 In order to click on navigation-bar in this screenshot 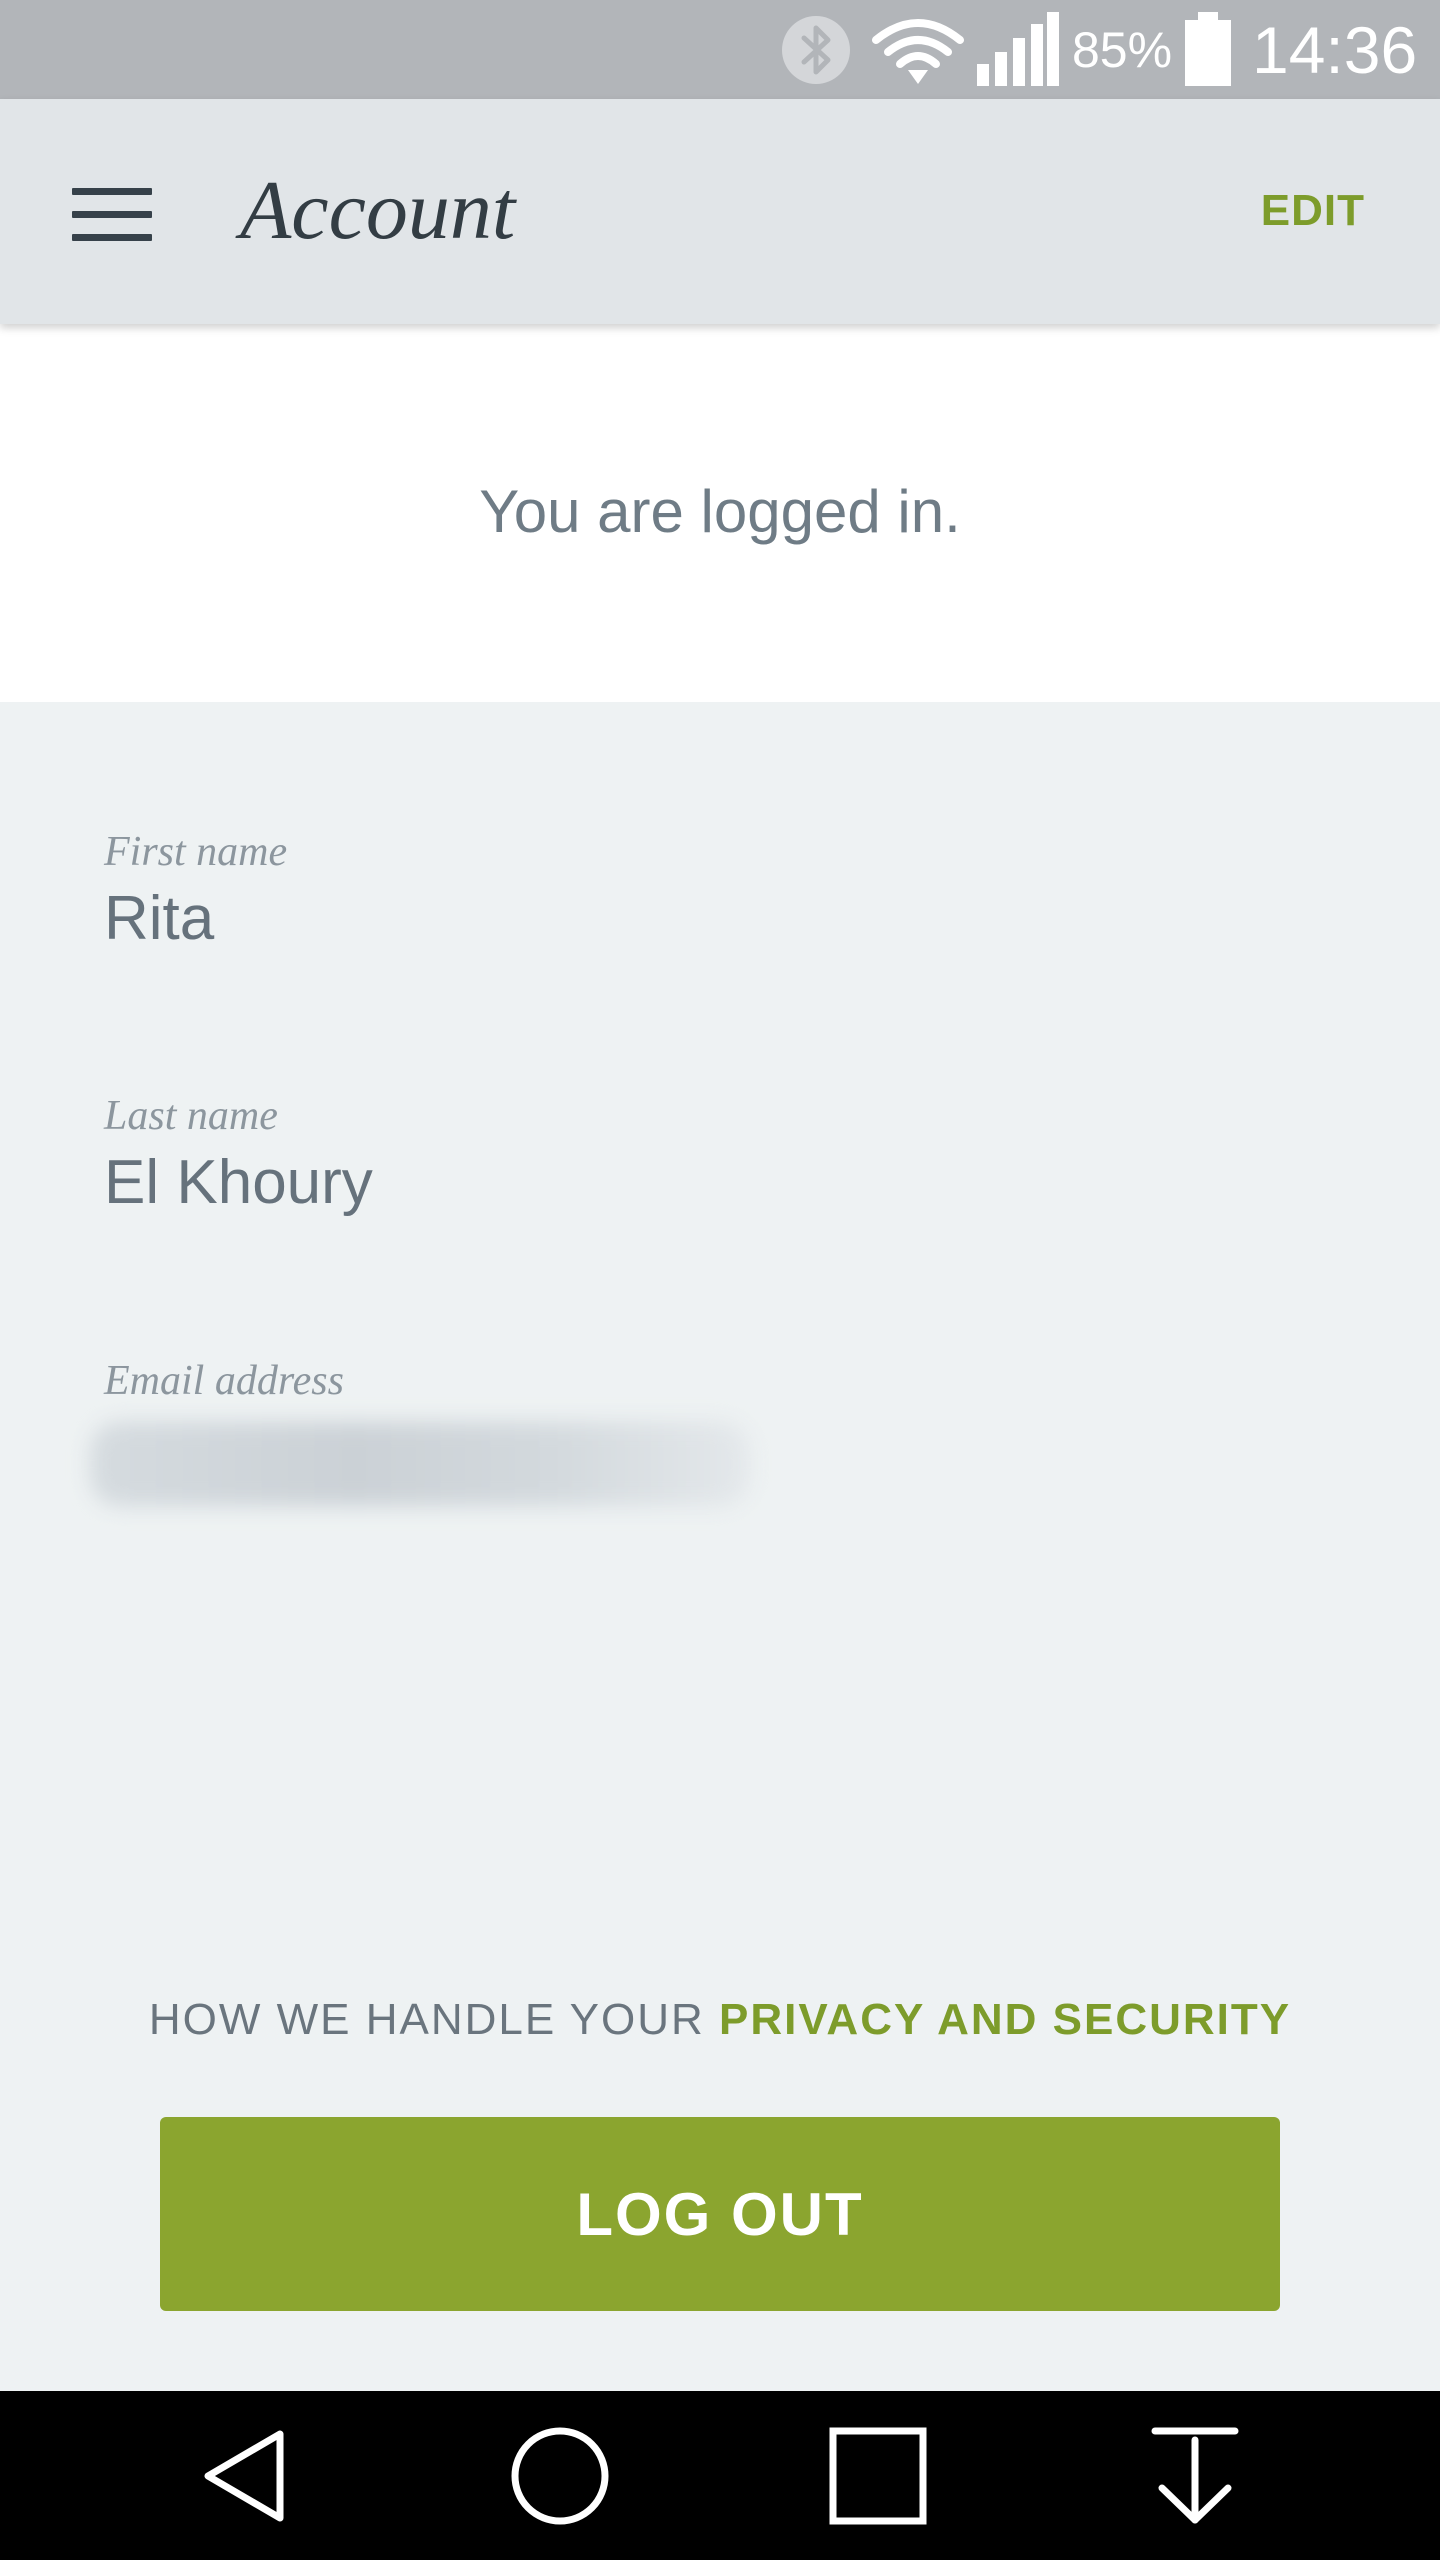, I will do `click(720, 2475)`.